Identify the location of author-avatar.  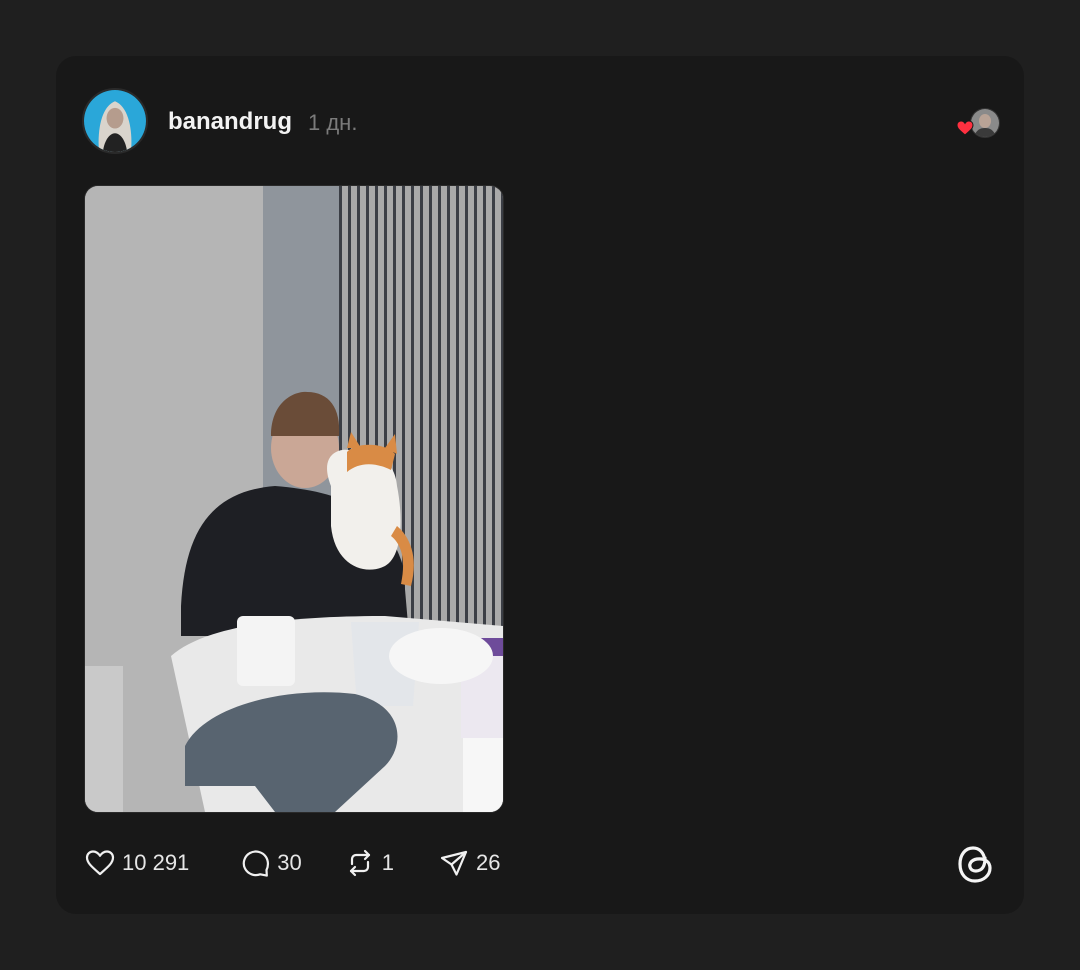
(115, 121).